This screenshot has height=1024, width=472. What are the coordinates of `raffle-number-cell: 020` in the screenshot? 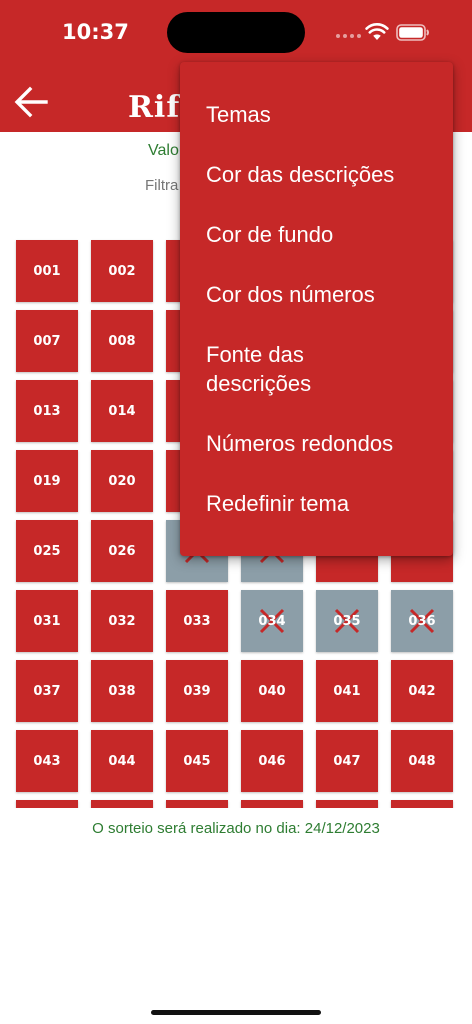 It's located at (122, 481).